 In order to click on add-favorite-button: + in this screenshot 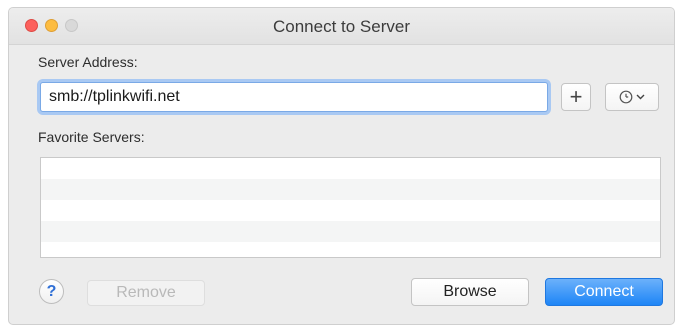, I will do `click(576, 97)`.